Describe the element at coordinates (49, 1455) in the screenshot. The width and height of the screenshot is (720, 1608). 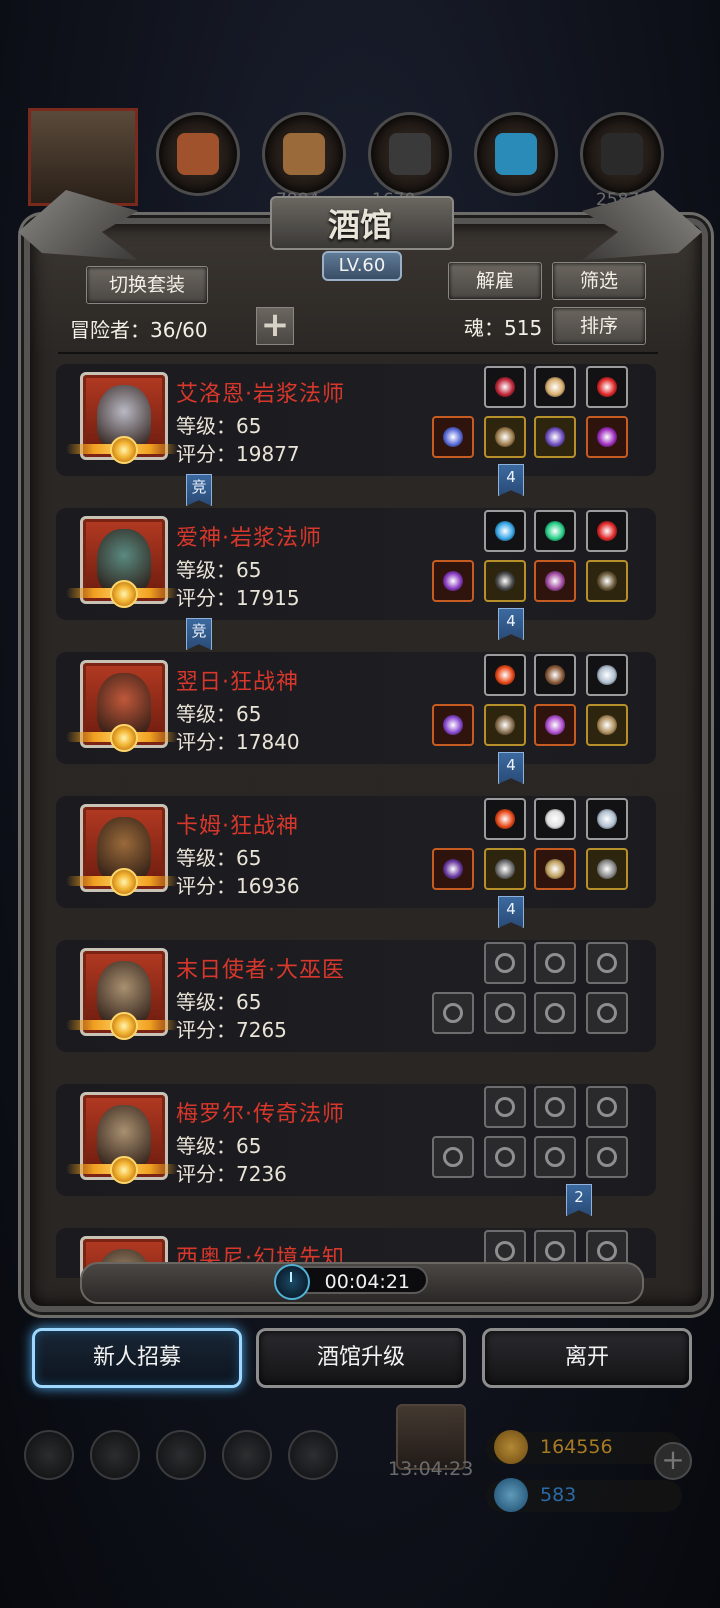
I see `nav-settings-icon` at that location.